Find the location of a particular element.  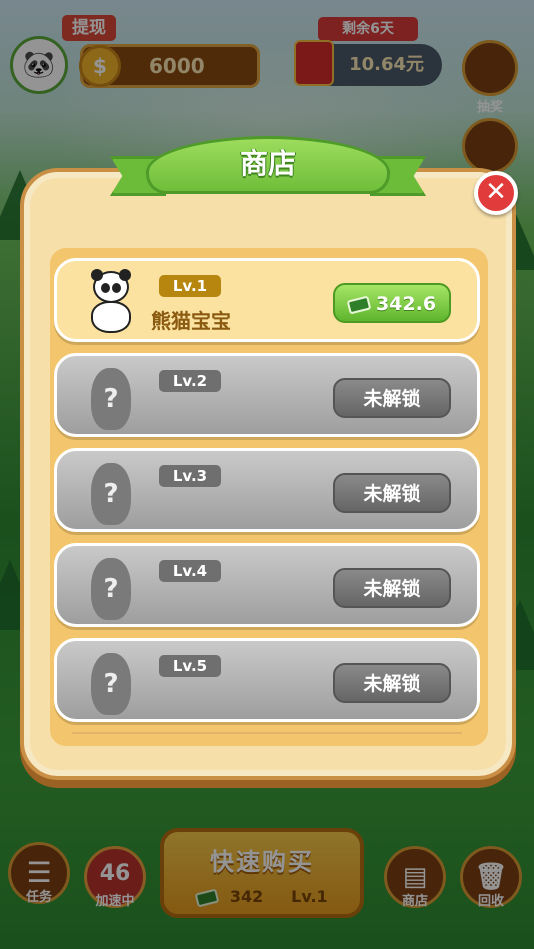

level-badge: Lv.1 is located at coordinates (190, 286).